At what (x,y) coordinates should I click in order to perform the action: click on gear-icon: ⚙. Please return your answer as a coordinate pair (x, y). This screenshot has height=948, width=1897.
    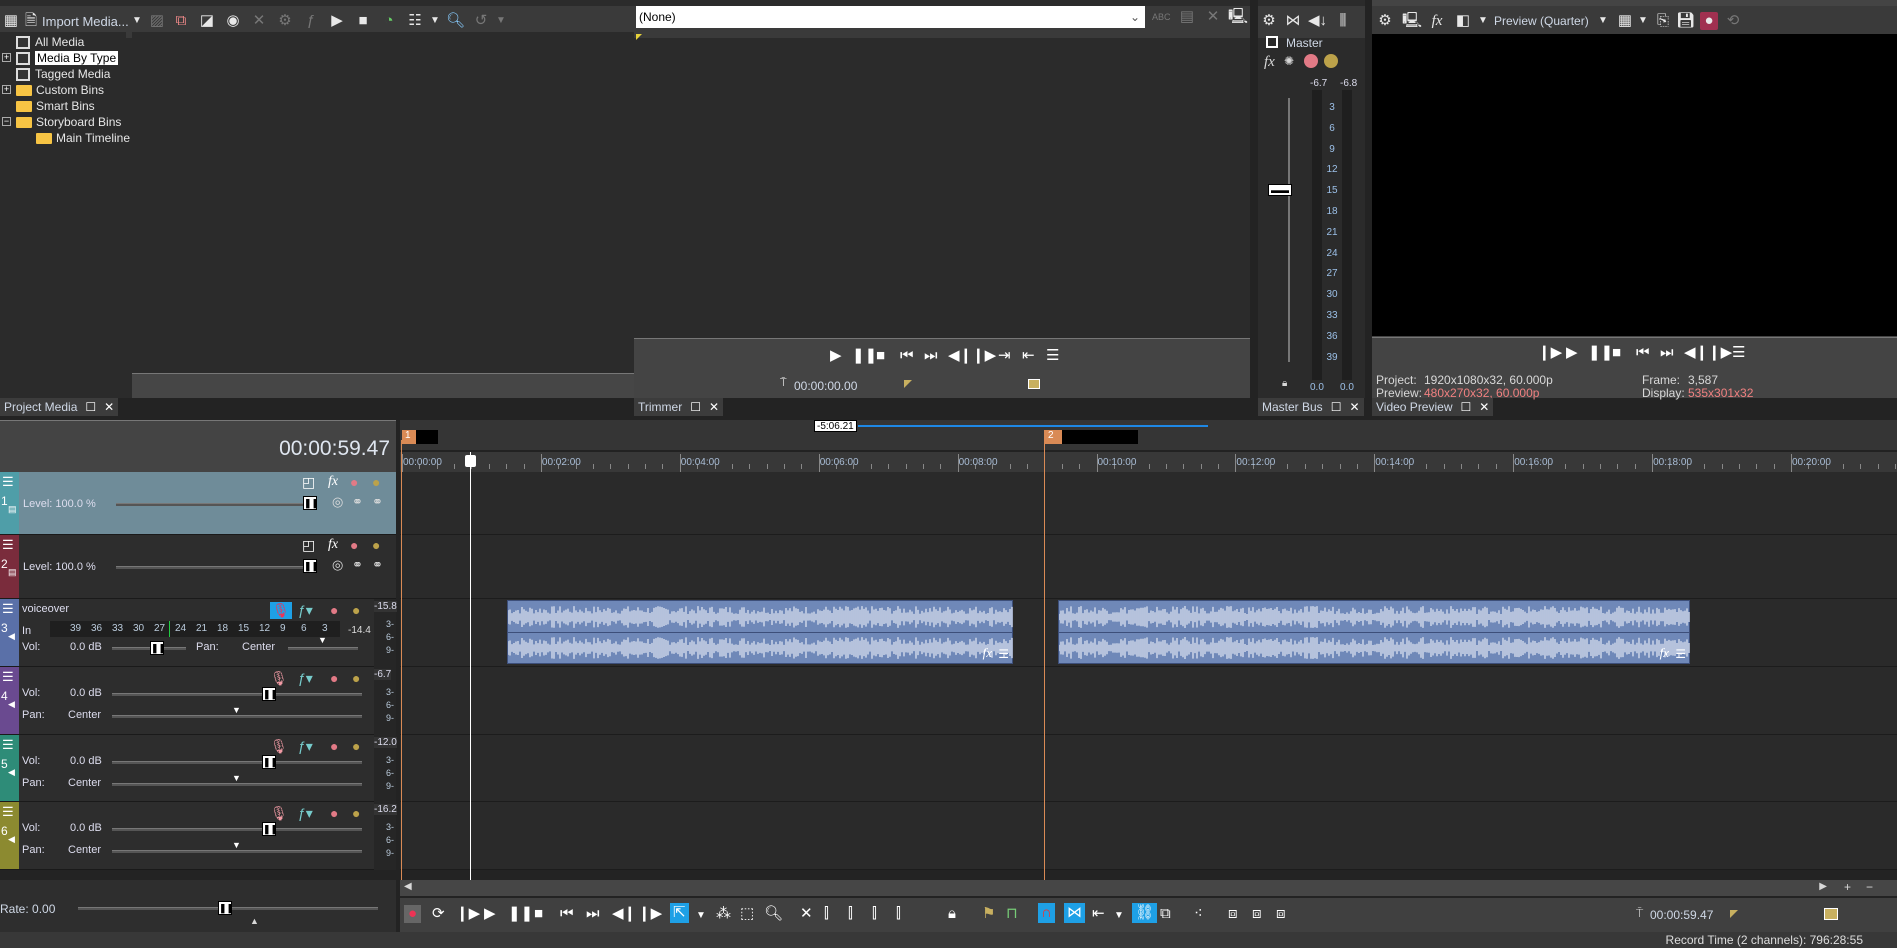
    Looking at the image, I should click on (1385, 21).